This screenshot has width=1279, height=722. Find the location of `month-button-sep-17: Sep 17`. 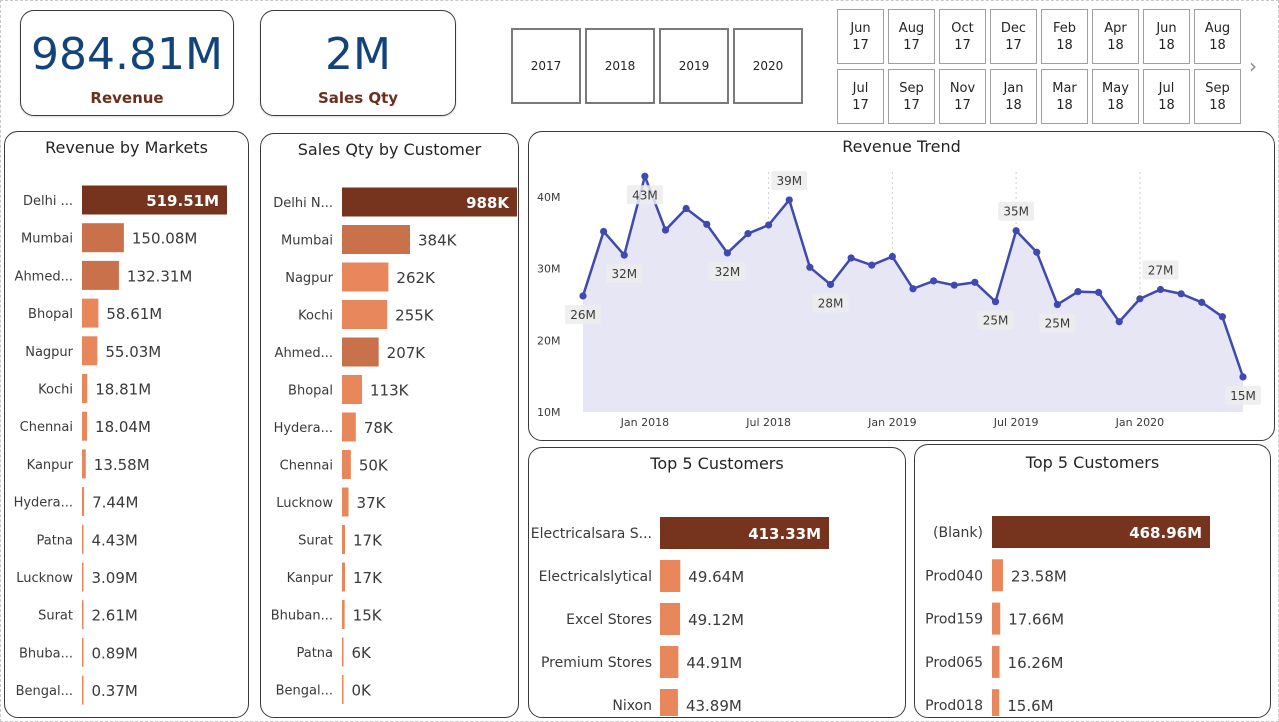

month-button-sep-17: Sep 17 is located at coordinates (911, 96).